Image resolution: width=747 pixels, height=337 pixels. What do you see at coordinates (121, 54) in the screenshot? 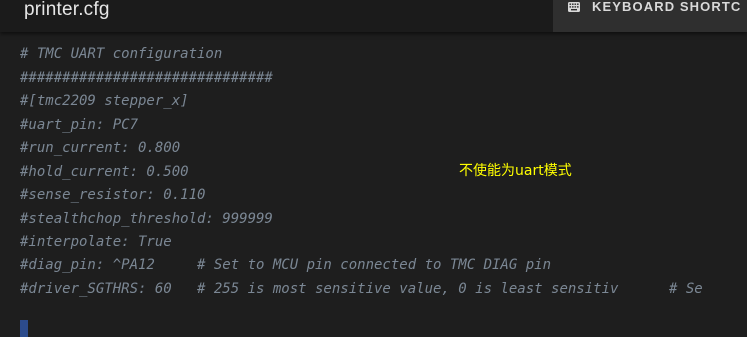
I see `code-line: # TMC UART configuration` at bounding box center [121, 54].